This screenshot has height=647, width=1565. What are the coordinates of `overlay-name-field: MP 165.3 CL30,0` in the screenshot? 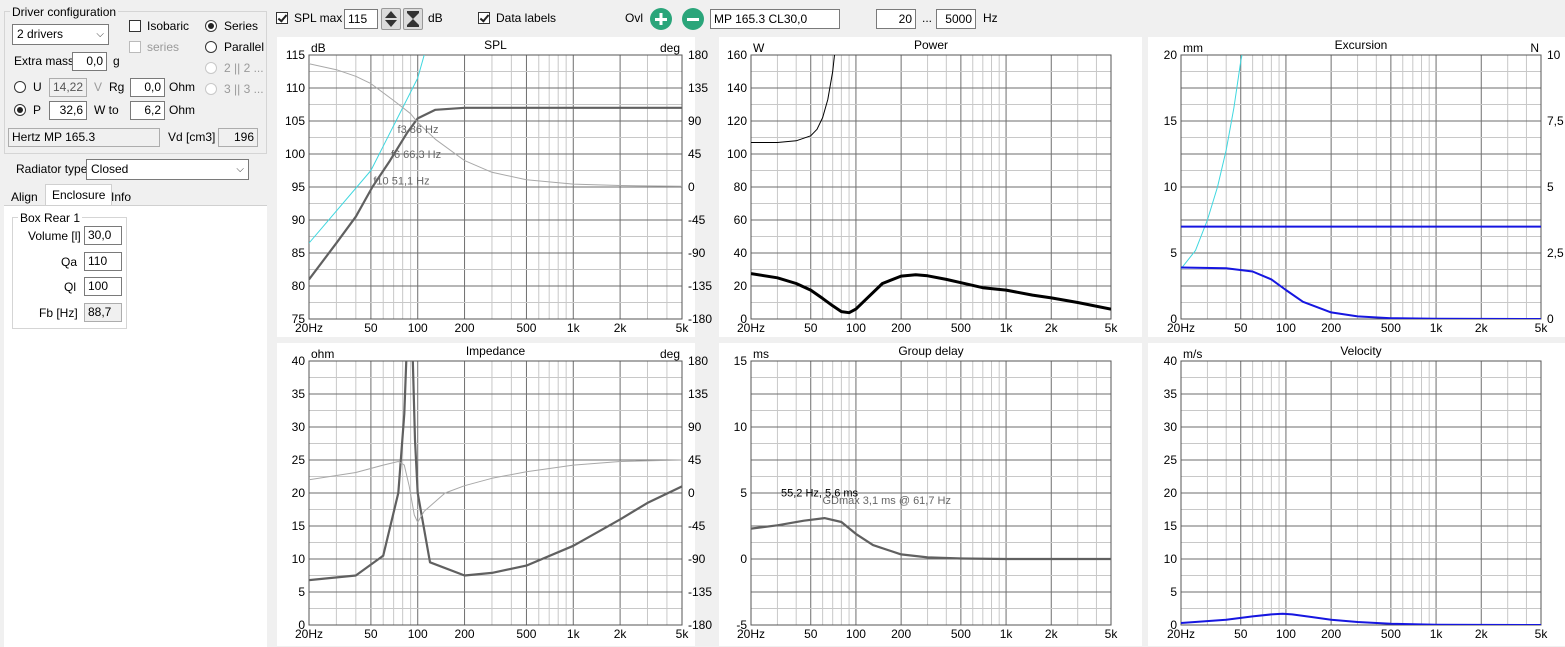 It's located at (775, 19).